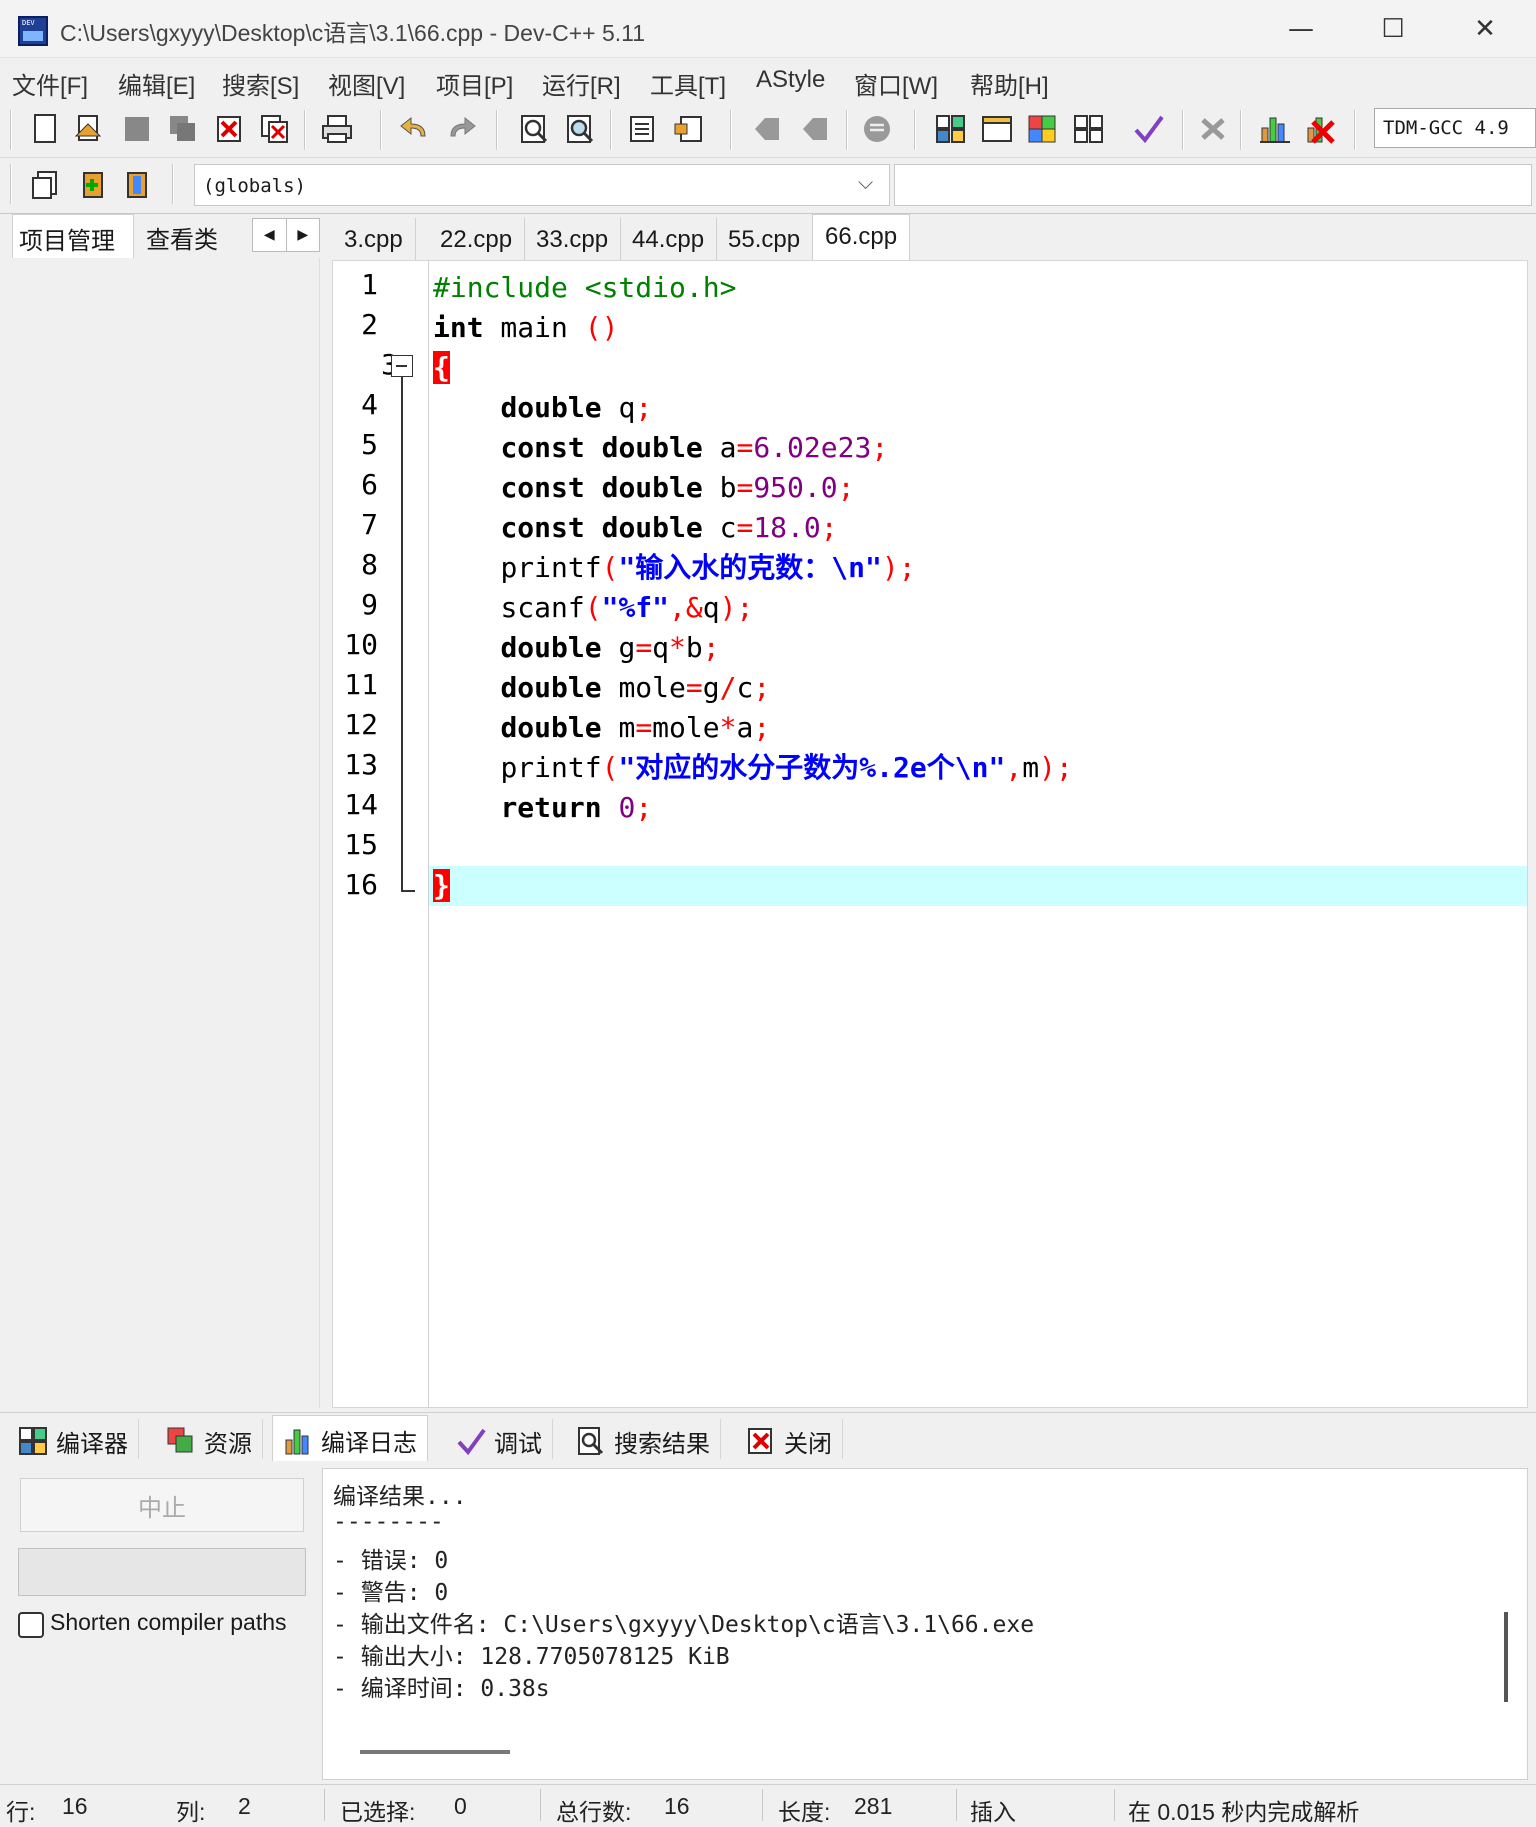 This screenshot has width=1536, height=1827. What do you see at coordinates (1455, 128) in the screenshot?
I see `compiler-select: TDM-GCC 4.9` at bounding box center [1455, 128].